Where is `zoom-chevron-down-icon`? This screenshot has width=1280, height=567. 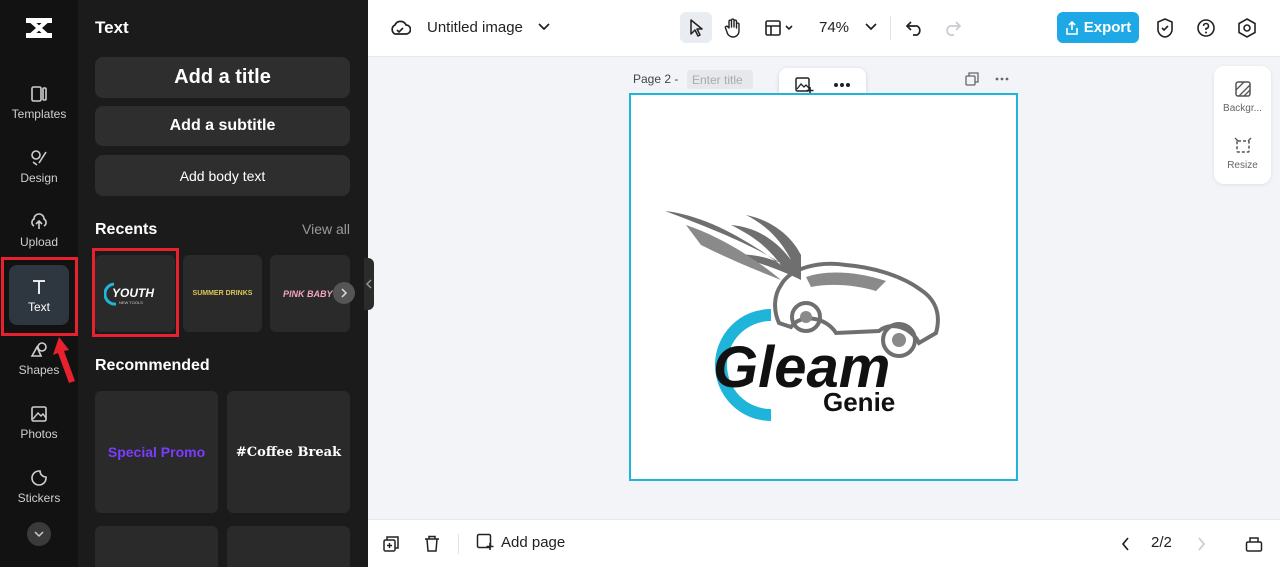
zoom-chevron-down-icon is located at coordinates (871, 27).